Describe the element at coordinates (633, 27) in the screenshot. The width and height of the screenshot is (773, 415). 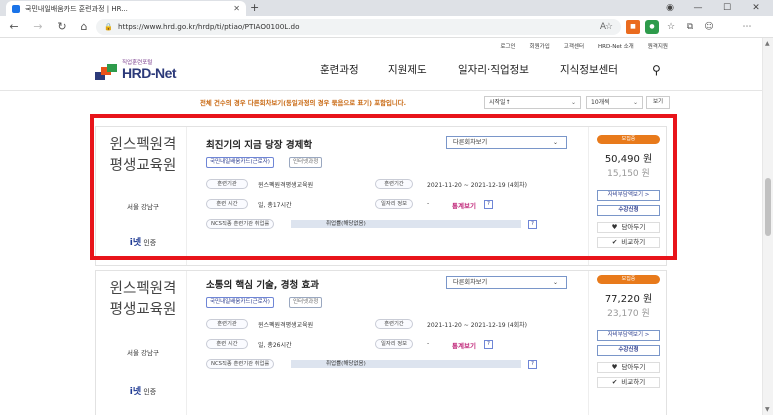
I see `extension-orange-icon: ■` at that location.